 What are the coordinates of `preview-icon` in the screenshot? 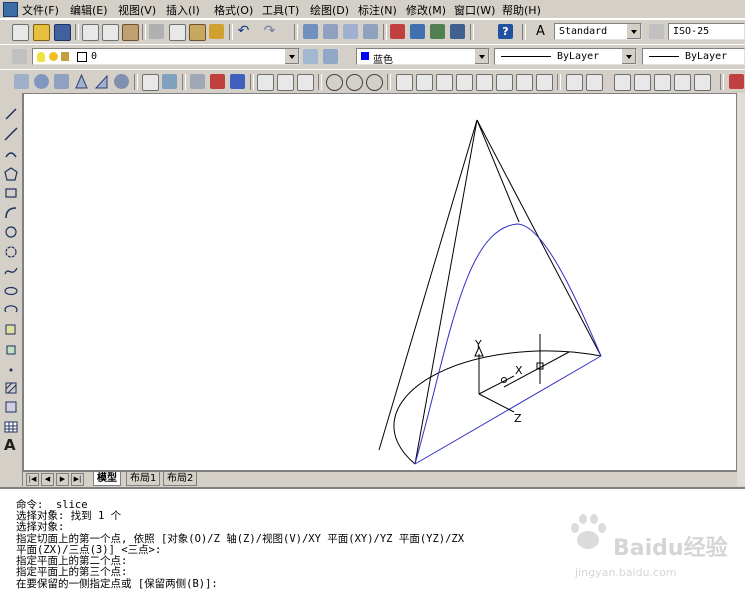 It's located at (110, 32).